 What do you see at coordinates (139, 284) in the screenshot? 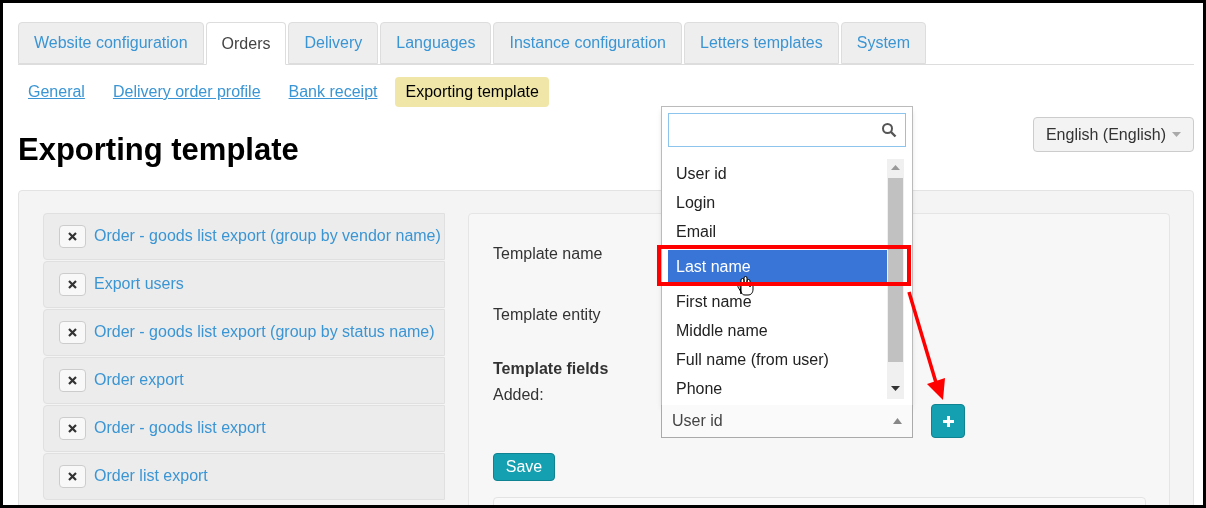
I see `template-link: Export users` at bounding box center [139, 284].